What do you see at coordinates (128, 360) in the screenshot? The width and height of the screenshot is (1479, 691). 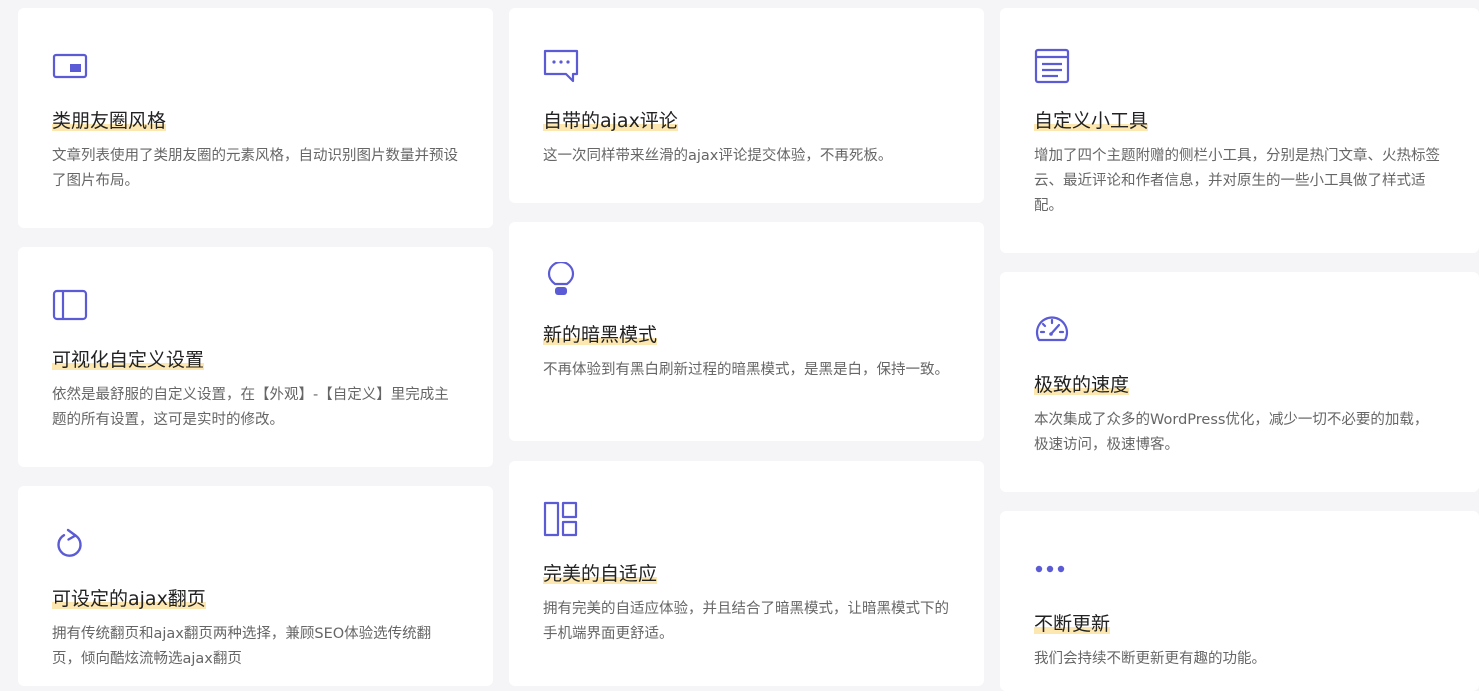 I see `feature-title: 可视化自定义设置` at bounding box center [128, 360].